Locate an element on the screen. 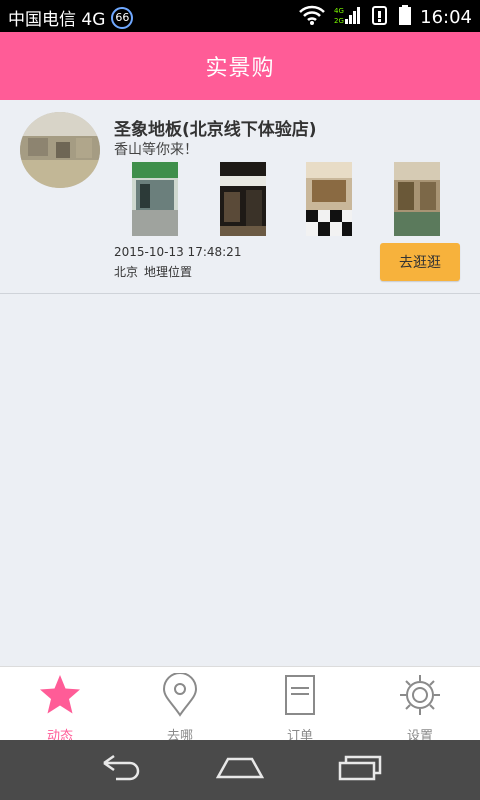  home-icon is located at coordinates (240, 770).